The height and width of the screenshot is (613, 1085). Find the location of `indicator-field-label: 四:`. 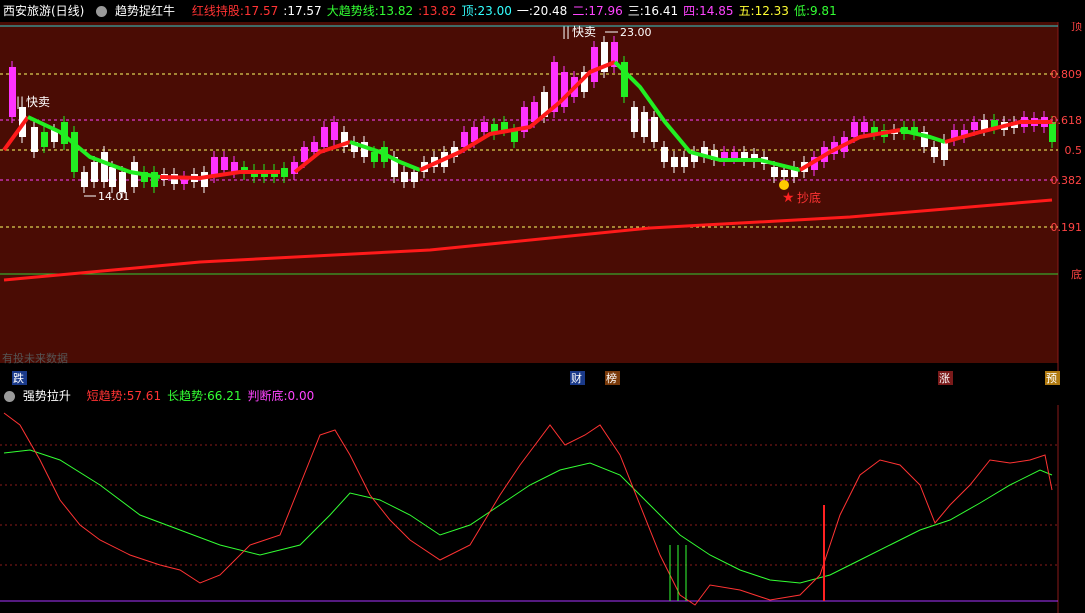

indicator-field-label: 四: is located at coordinates (691, 11).